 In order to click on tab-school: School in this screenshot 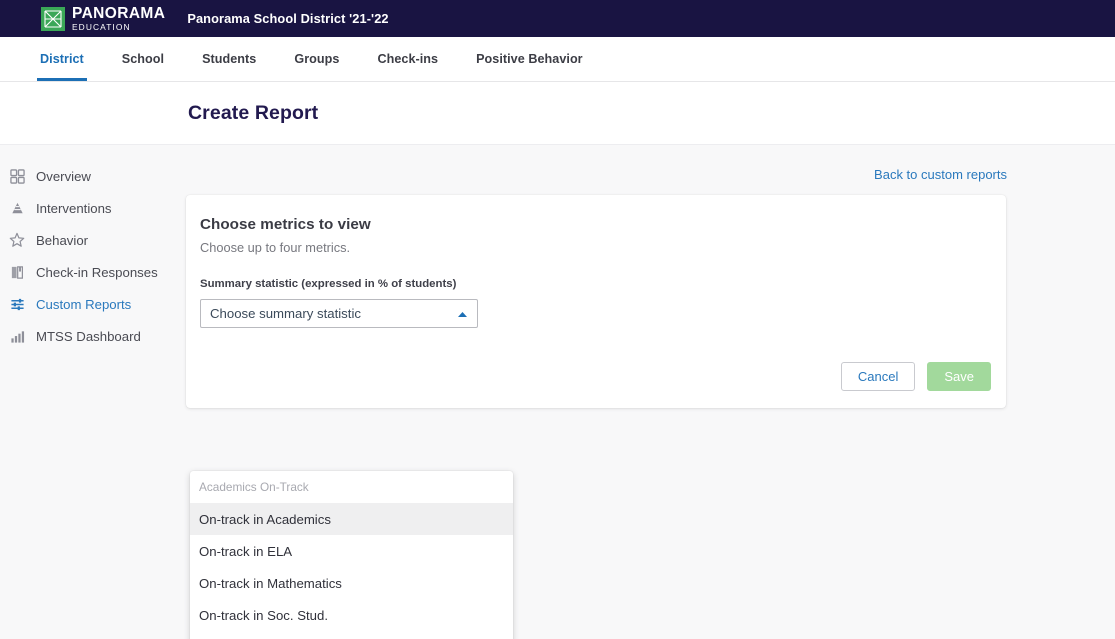, I will do `click(143, 59)`.